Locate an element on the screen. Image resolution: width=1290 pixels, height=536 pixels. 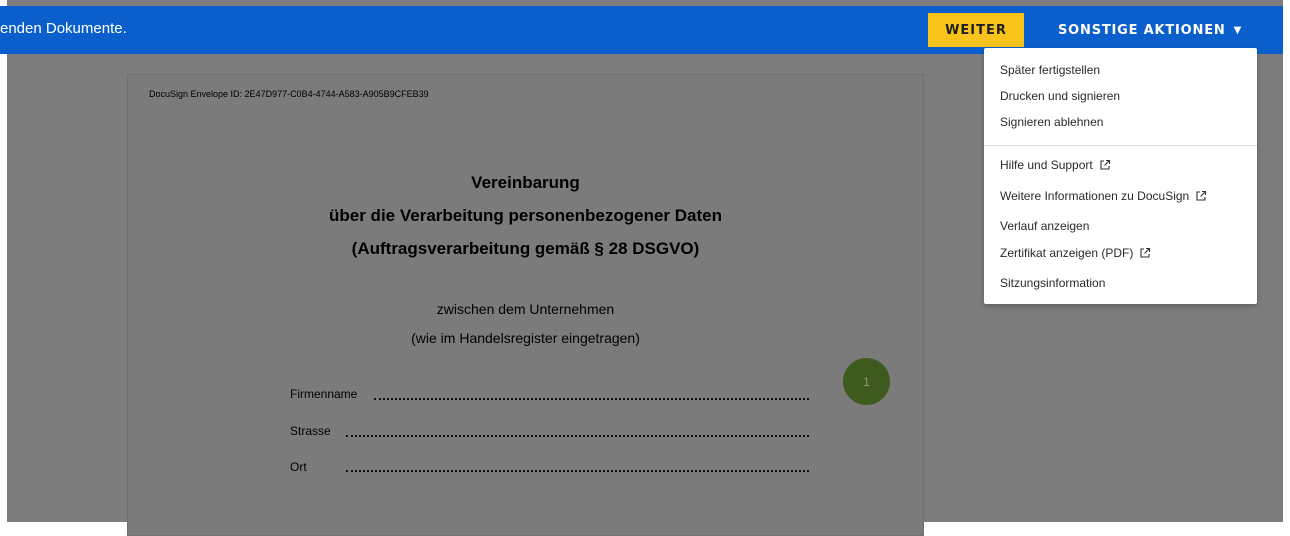
window-edge is located at coordinates (1286, 261).